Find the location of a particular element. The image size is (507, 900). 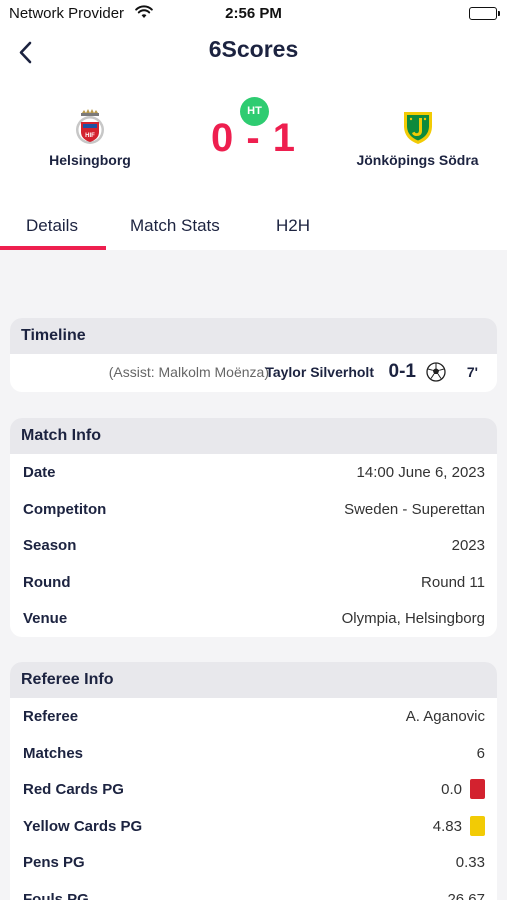

info-label: Referee is located at coordinates (51, 716).